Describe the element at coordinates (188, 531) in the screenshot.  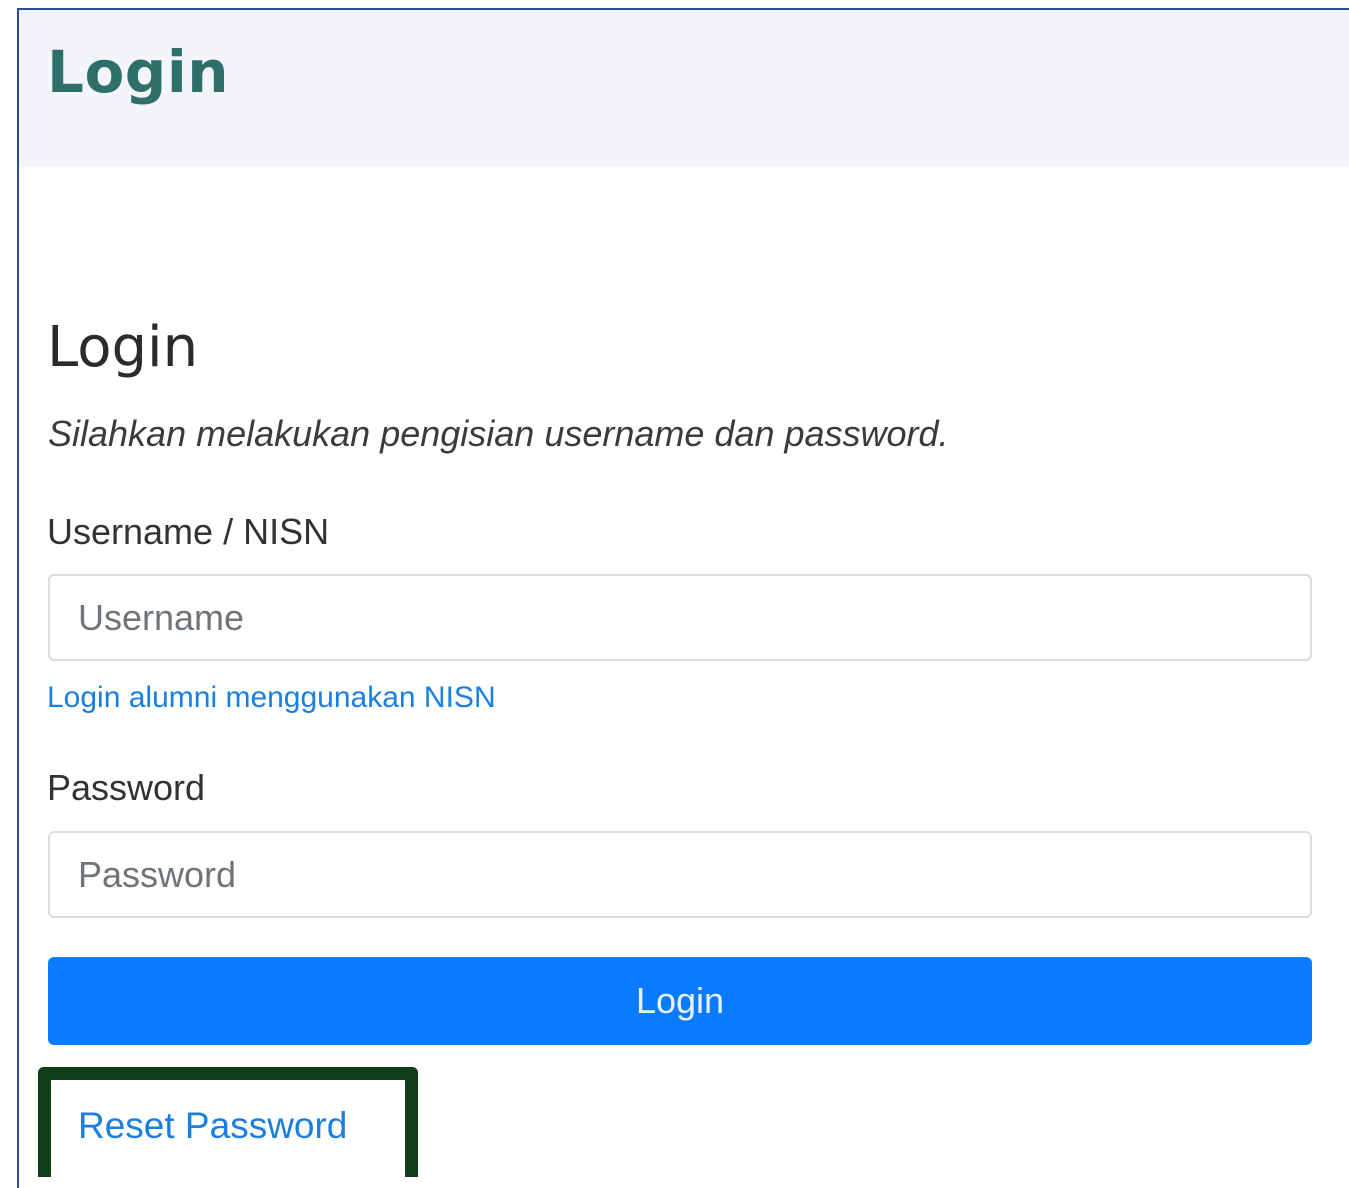
I see `username-label: Username / NISN` at that location.